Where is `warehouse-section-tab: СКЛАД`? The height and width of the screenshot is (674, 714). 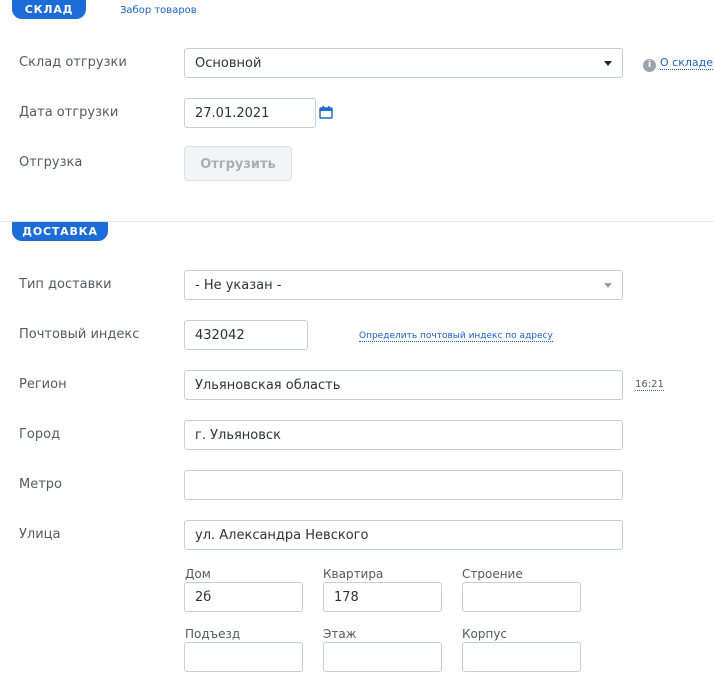
warehouse-section-tab: СКЛАД is located at coordinates (49, 9).